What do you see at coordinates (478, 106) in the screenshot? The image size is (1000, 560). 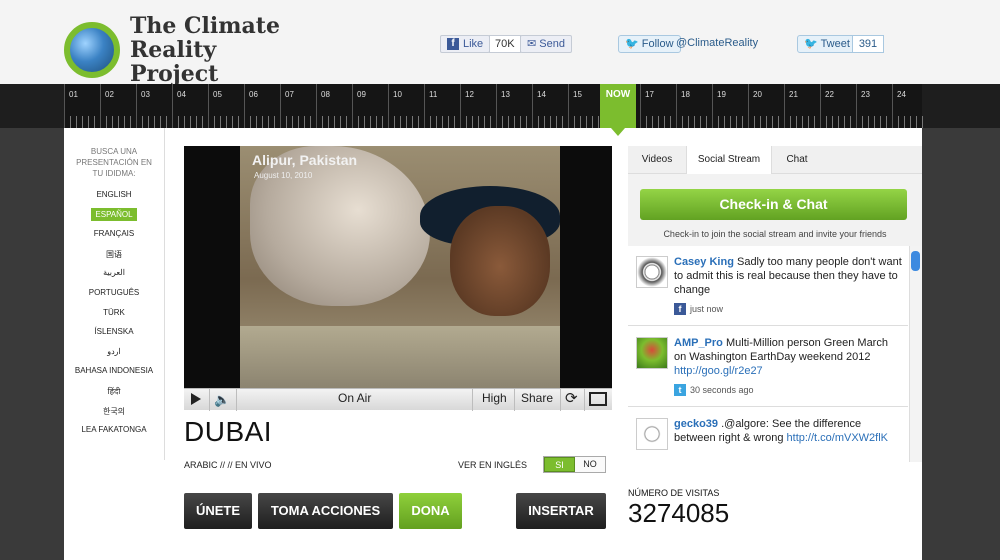 I see `timeline-hour: 12` at bounding box center [478, 106].